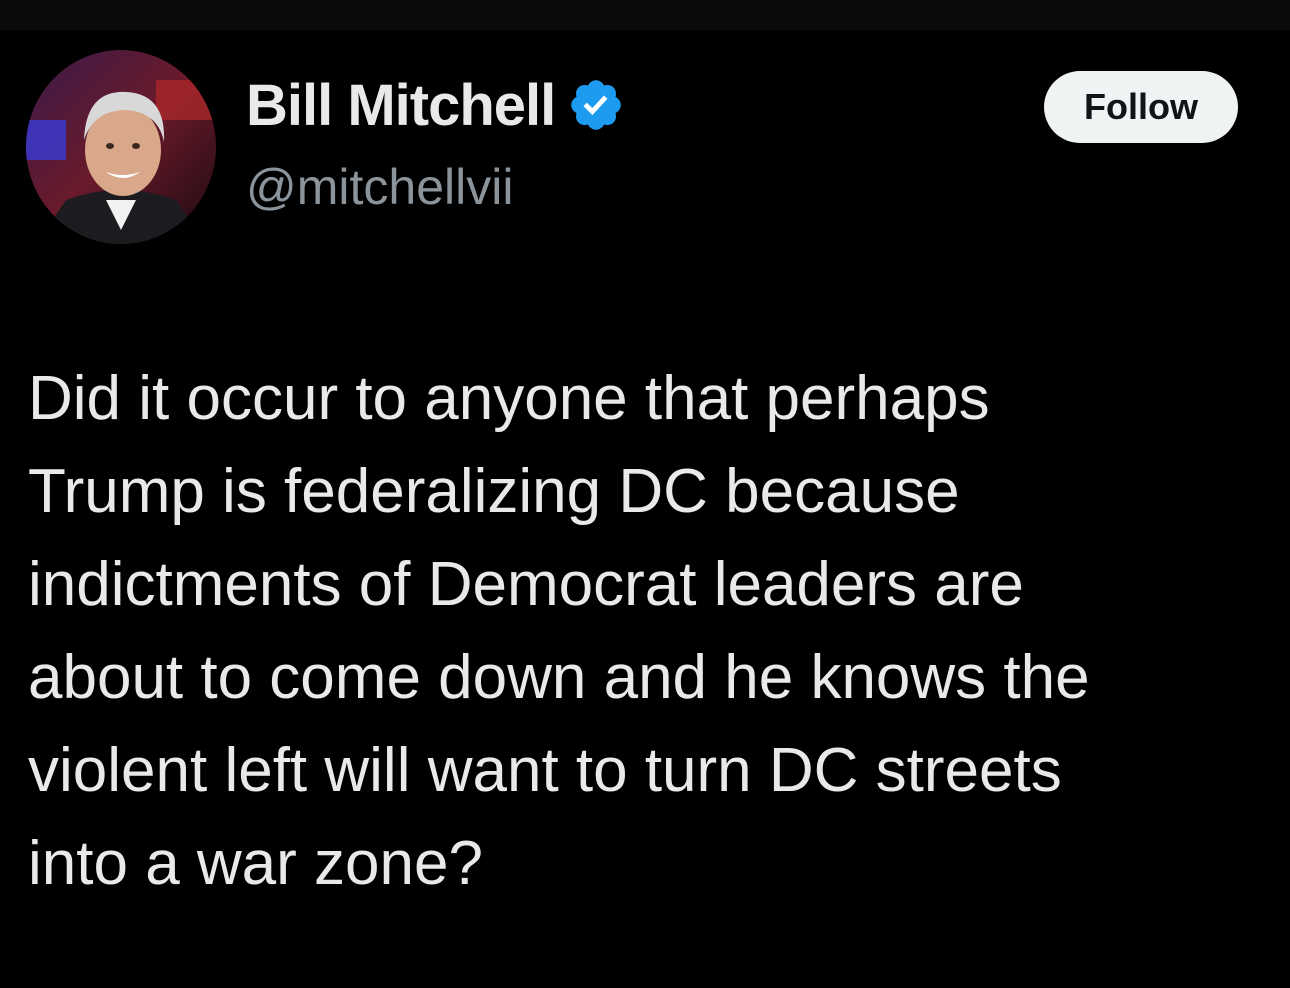 The height and width of the screenshot is (988, 1290). Describe the element at coordinates (379, 187) in the screenshot. I see `author-handle: @mitchellvii` at that location.